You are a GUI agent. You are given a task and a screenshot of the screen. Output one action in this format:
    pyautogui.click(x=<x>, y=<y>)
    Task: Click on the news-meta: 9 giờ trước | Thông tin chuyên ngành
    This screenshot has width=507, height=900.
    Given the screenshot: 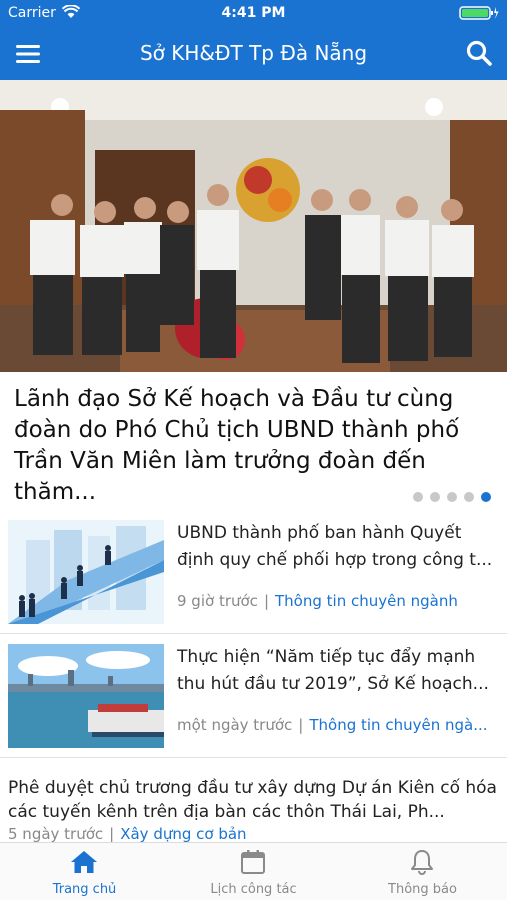 What is the action you would take?
    pyautogui.click(x=340, y=601)
    